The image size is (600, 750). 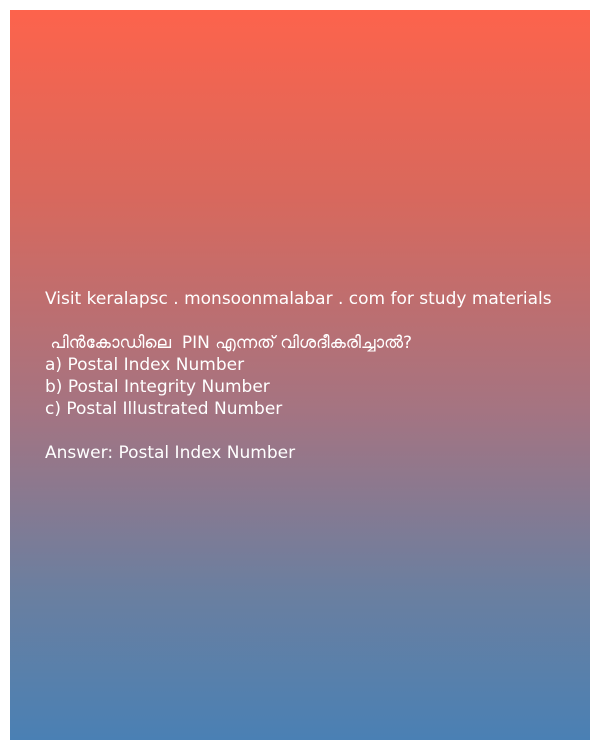 I want to click on option-b: b) Postal Integrity Number, so click(x=157, y=387).